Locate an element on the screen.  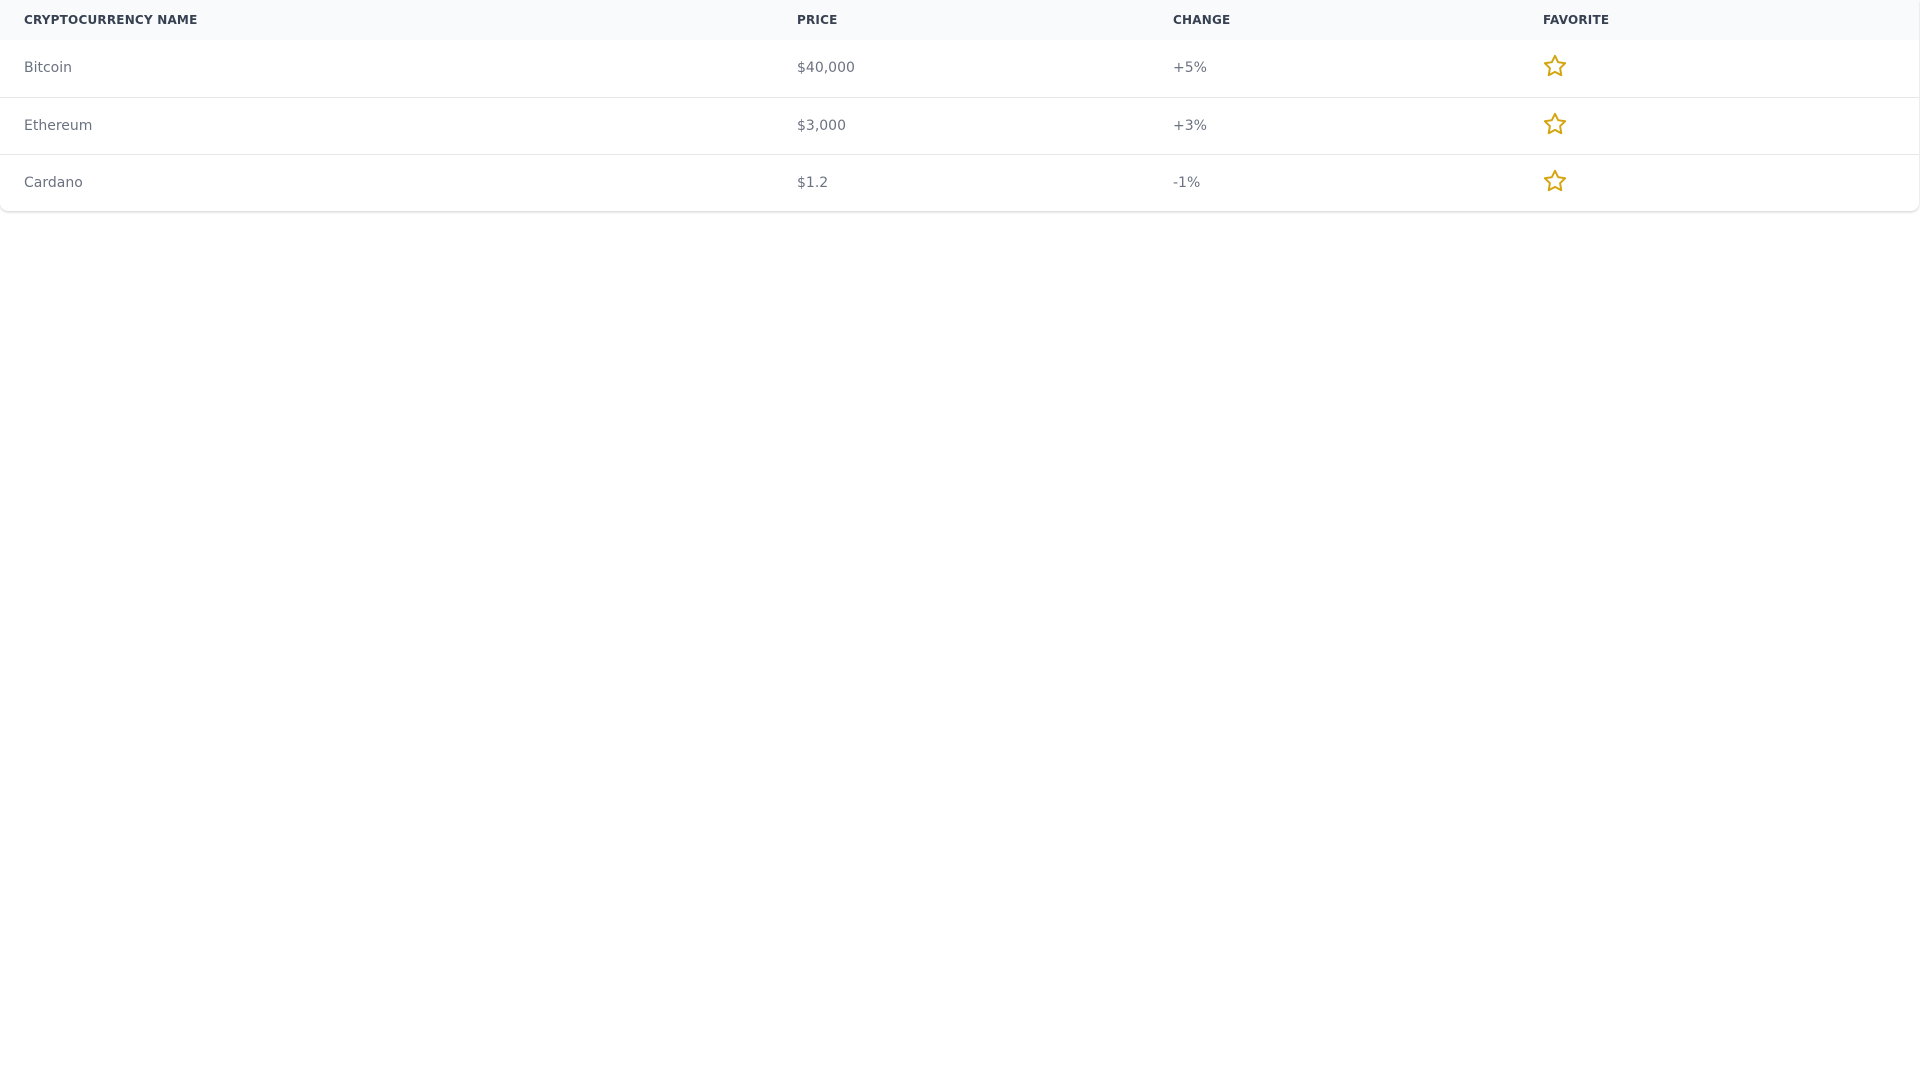
crypto-price-cell: $3,000 is located at coordinates (821, 125).